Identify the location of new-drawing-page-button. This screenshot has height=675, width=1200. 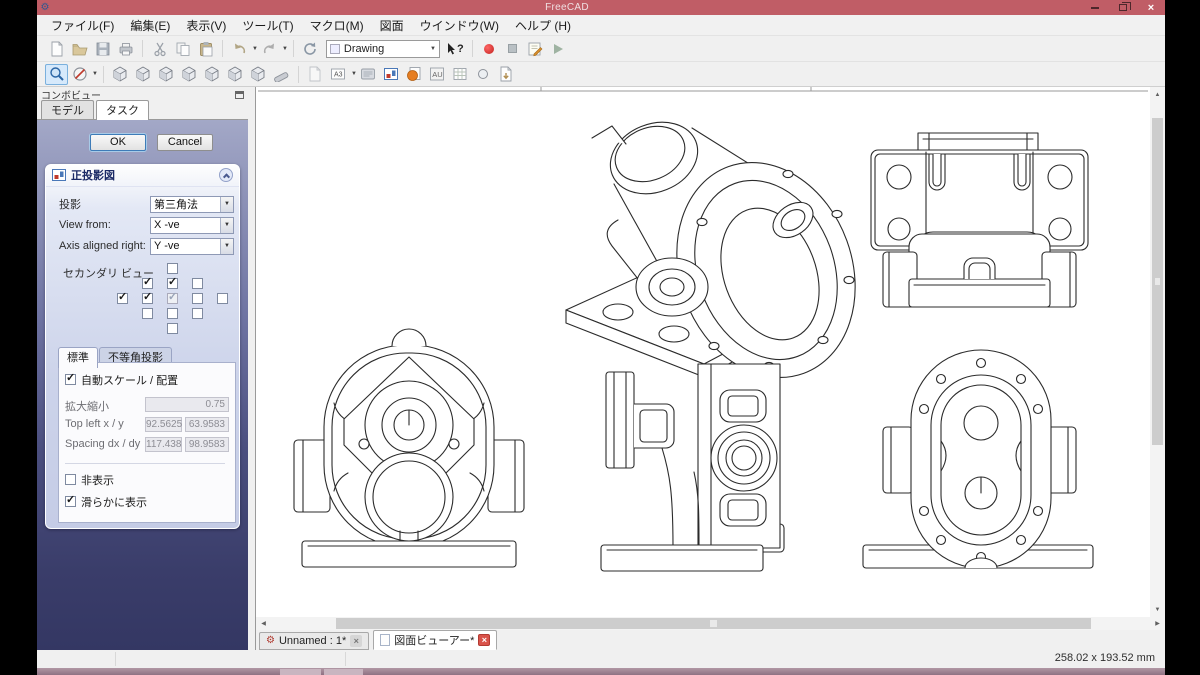
(315, 74).